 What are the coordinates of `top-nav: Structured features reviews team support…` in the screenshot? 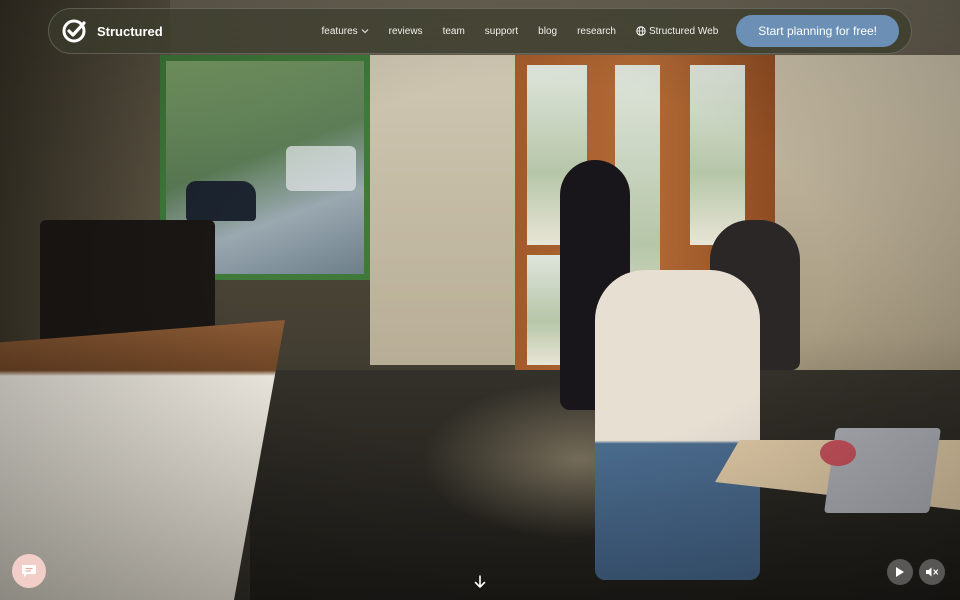 It's located at (480, 31).